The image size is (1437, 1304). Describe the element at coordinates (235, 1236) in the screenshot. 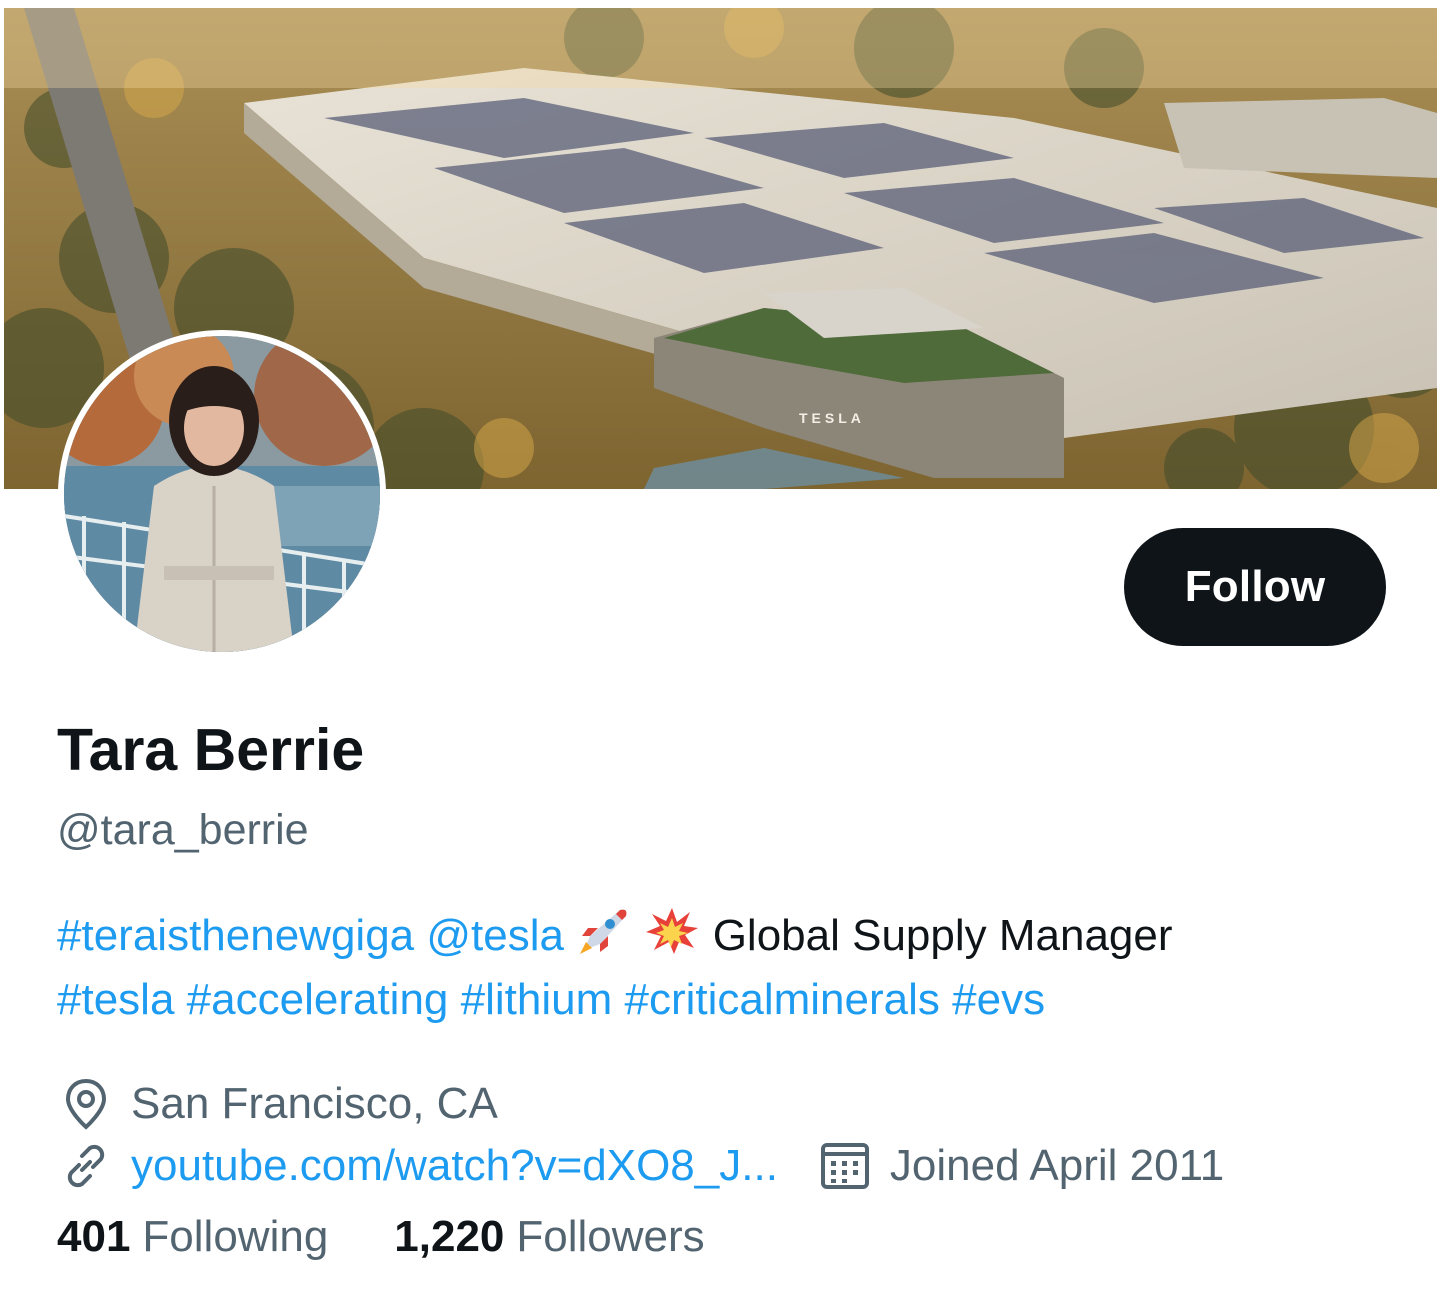

I see `following-label: Following` at that location.